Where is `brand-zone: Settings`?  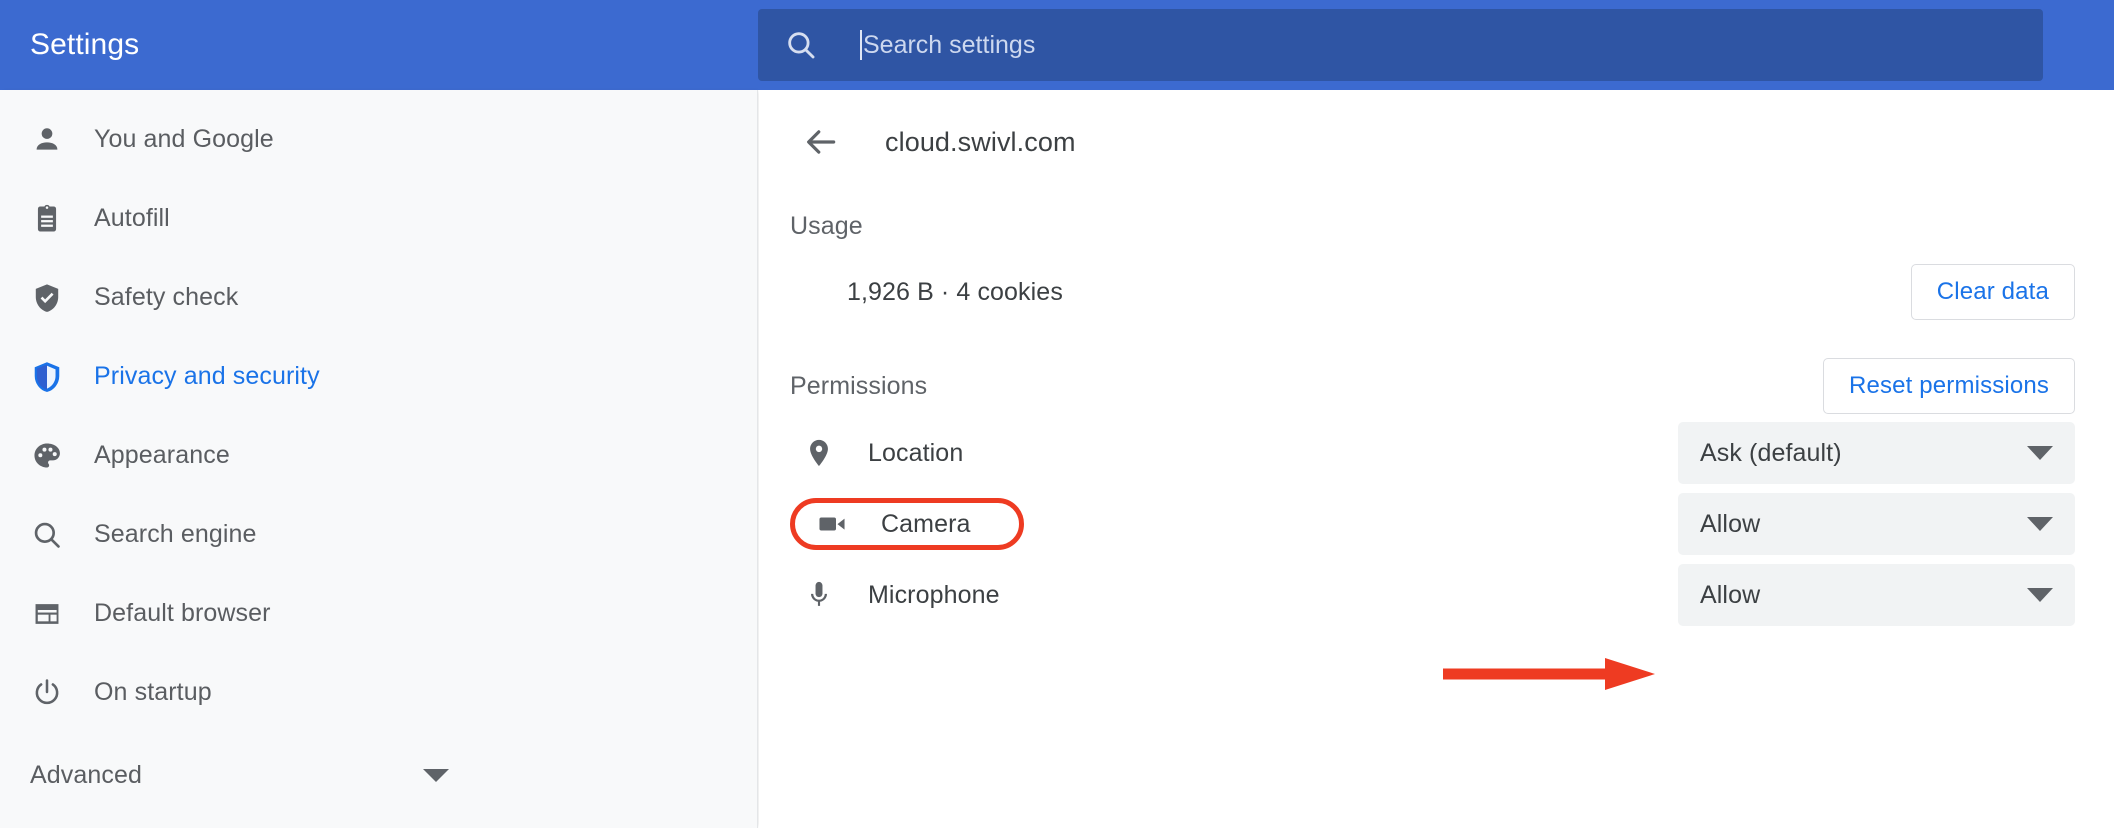 brand-zone: Settings is located at coordinates (379, 45).